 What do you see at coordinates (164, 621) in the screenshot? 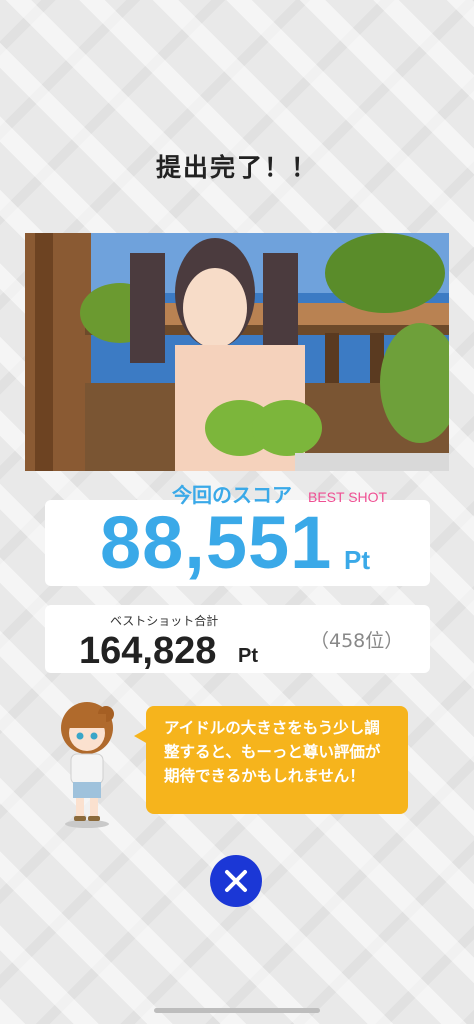
I see `total-label: ベストショット合計` at bounding box center [164, 621].